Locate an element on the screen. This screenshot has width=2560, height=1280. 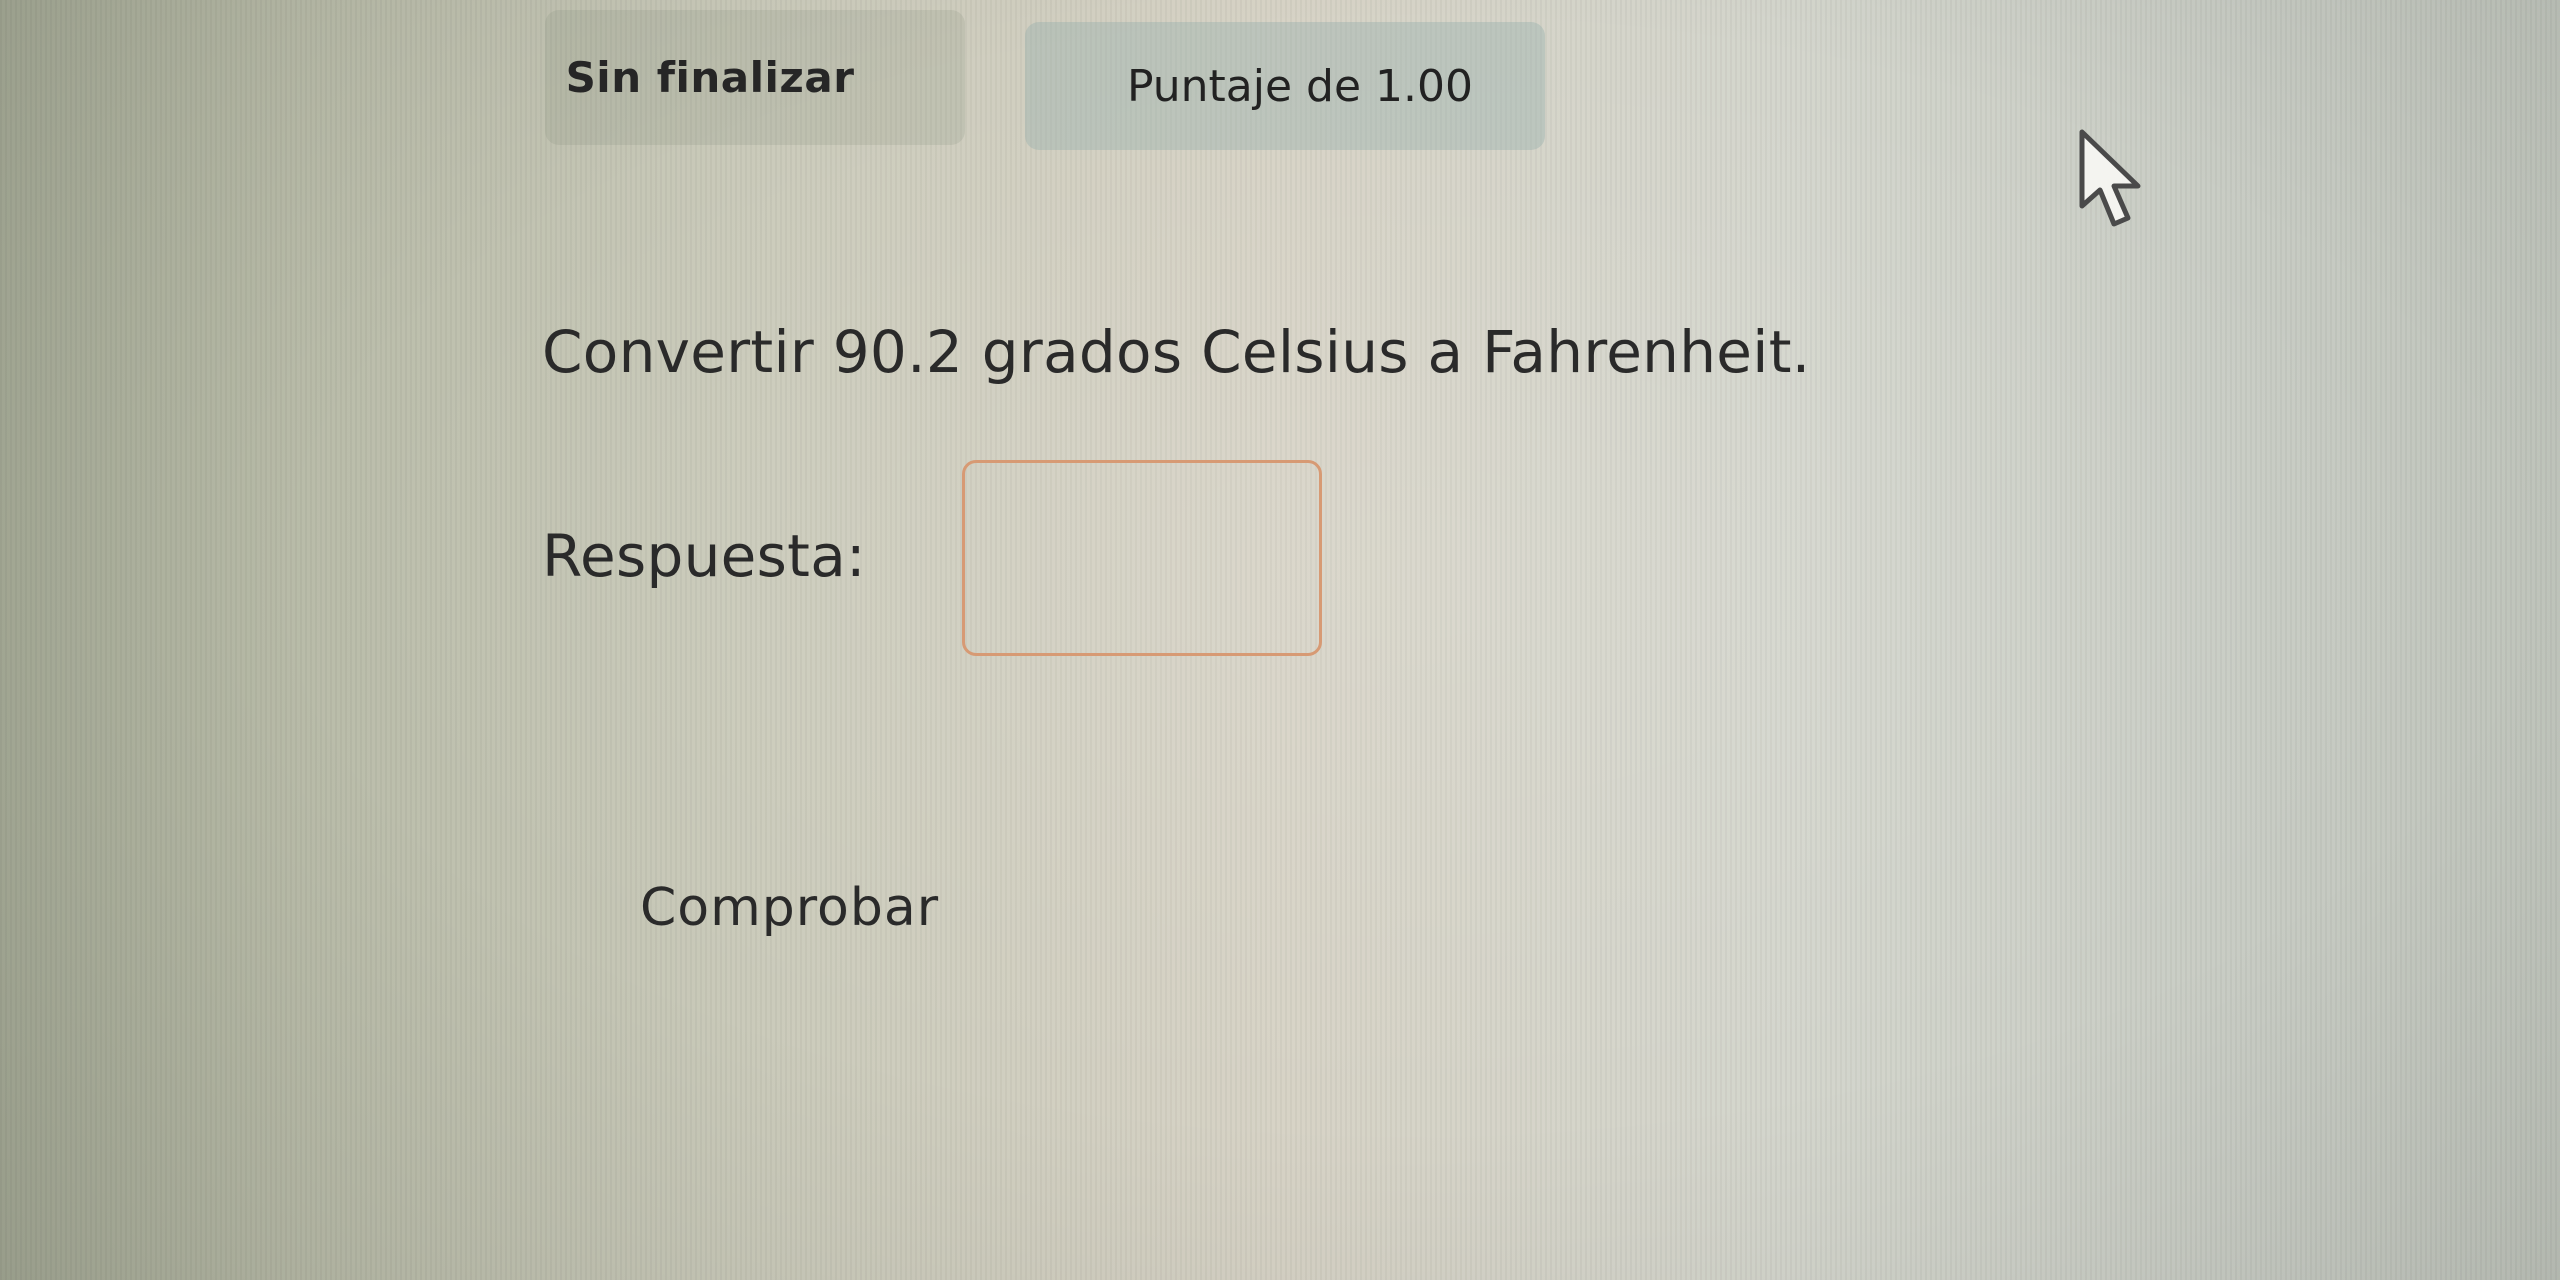
mouse-pointer-icon is located at coordinates (2110, 178).